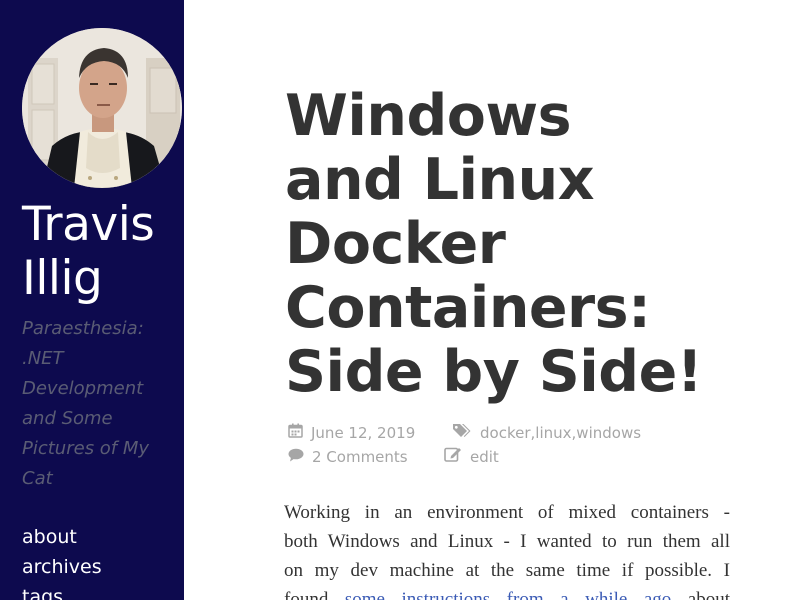 This screenshot has height=600, width=800. Describe the element at coordinates (709, 594) in the screenshot. I see `content-text: about` at that location.